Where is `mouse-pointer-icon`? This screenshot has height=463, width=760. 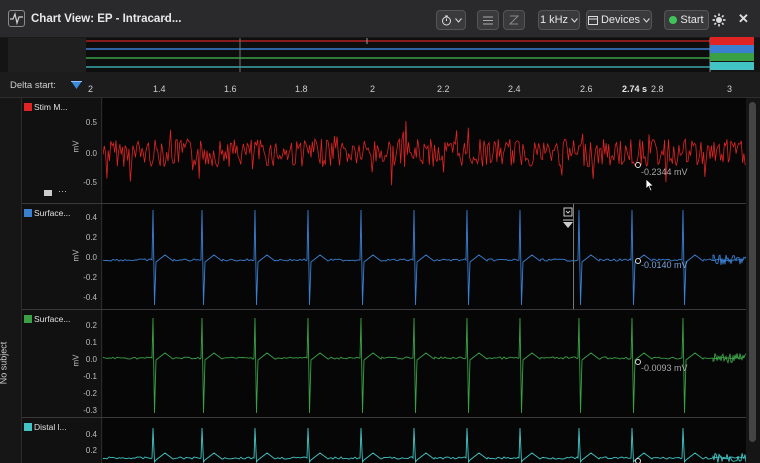
mouse-pointer-icon is located at coordinates (650, 185).